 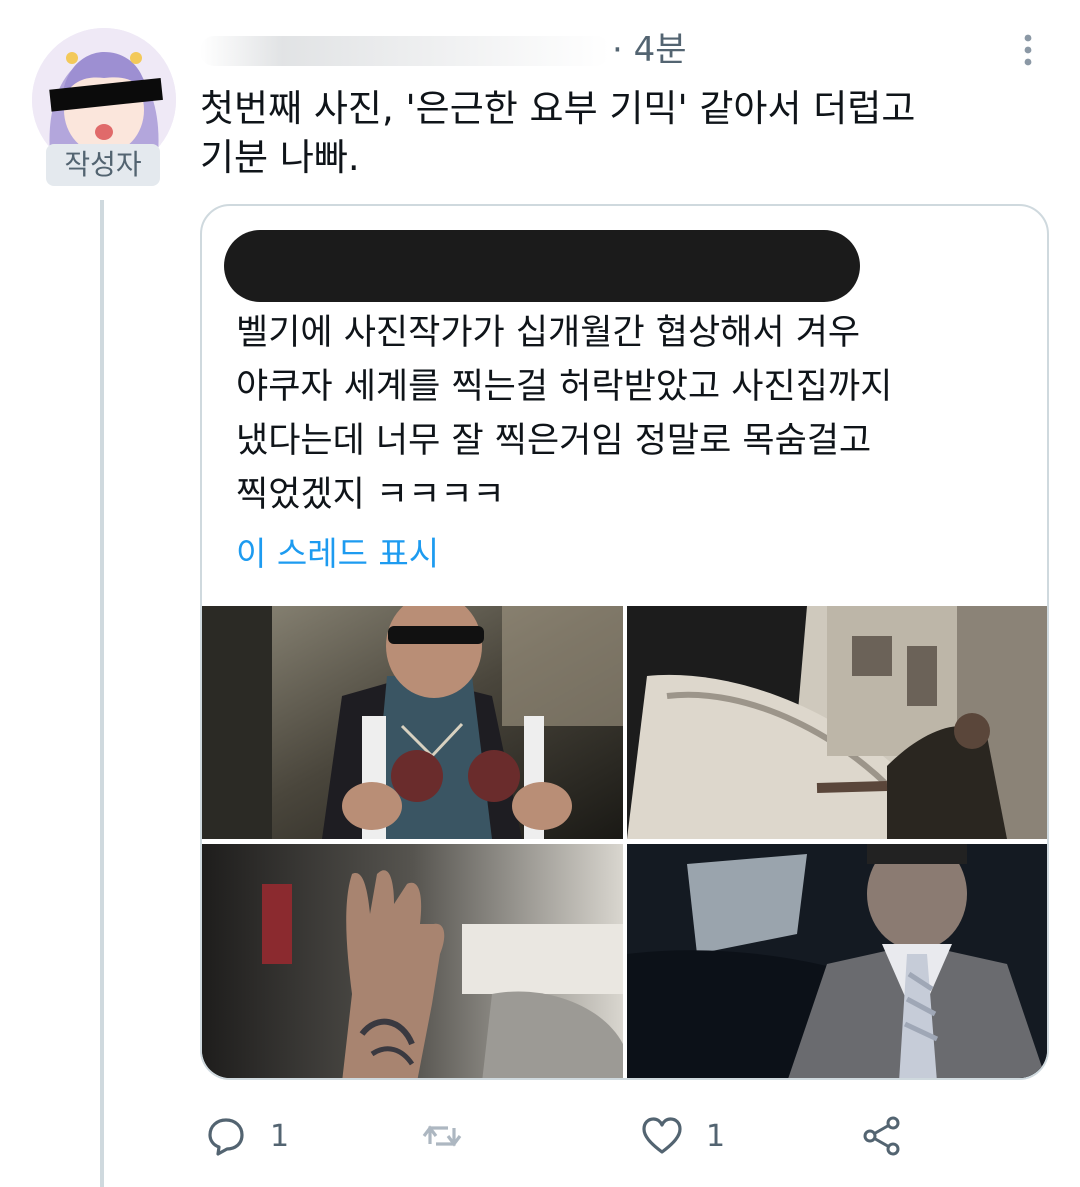 I want to click on tattooed-chest-photo, so click(x=412, y=722).